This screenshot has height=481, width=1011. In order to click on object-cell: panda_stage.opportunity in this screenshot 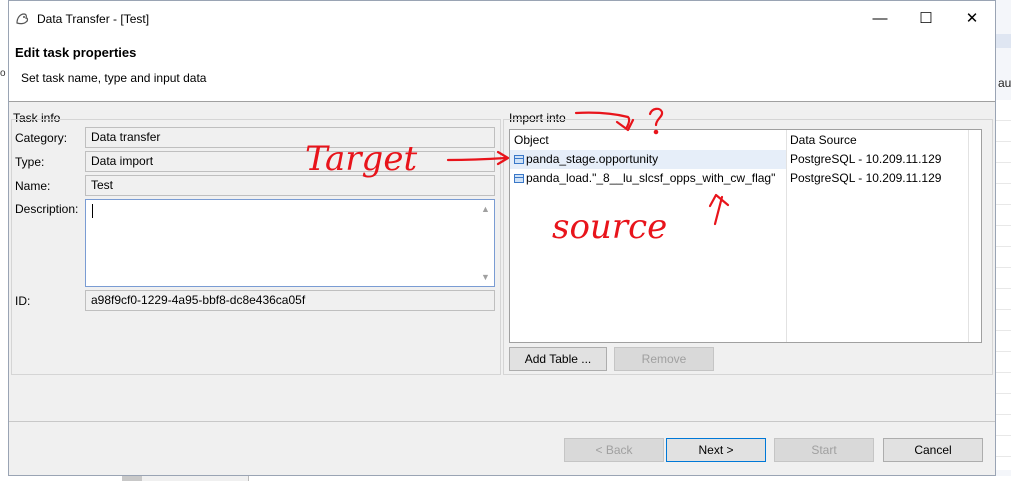, I will do `click(648, 159)`.